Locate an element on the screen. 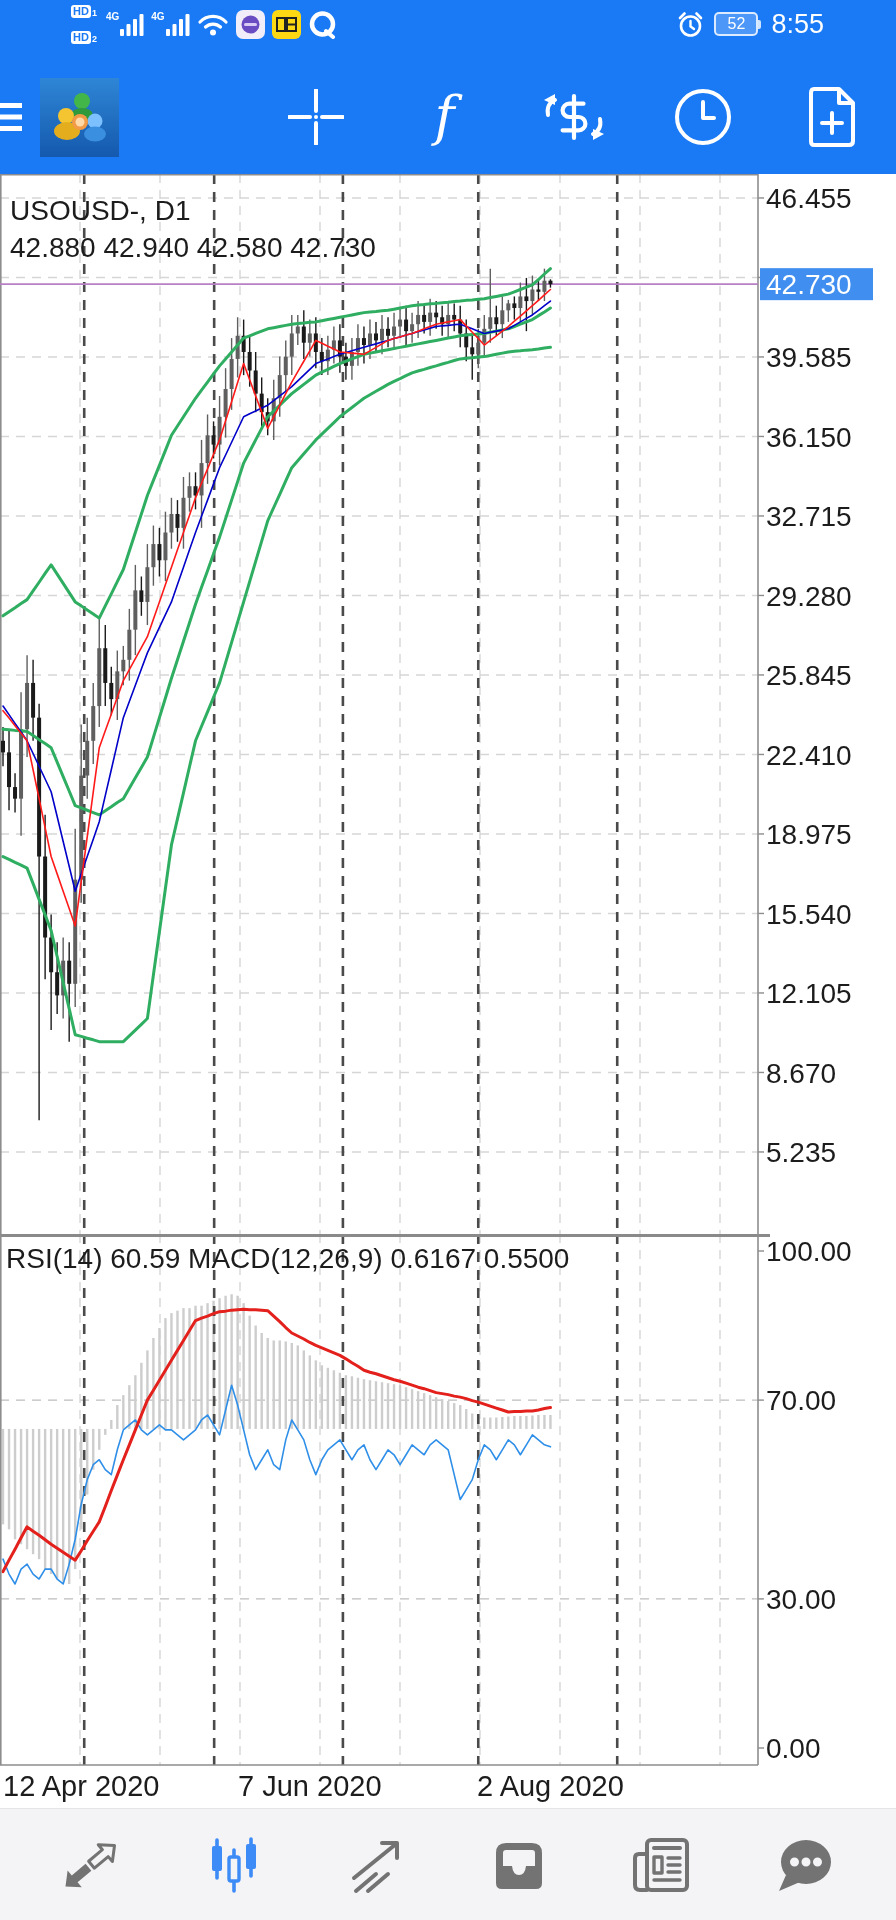 The width and height of the screenshot is (896, 1920). circle-app-icon is located at coordinates (250, 24).